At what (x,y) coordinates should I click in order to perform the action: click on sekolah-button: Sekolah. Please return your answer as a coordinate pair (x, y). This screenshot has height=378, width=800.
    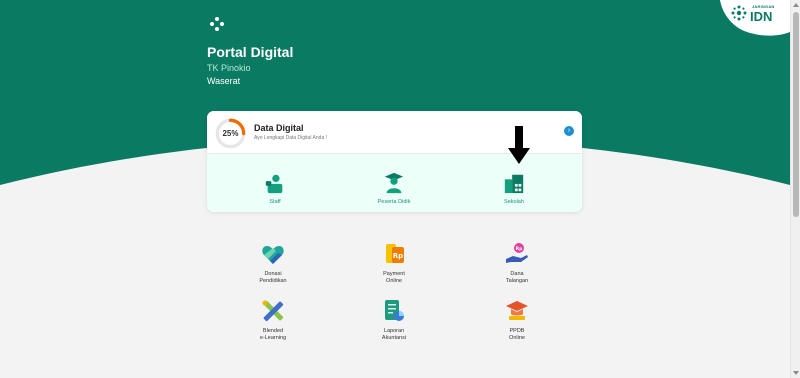
    Looking at the image, I should click on (514, 188).